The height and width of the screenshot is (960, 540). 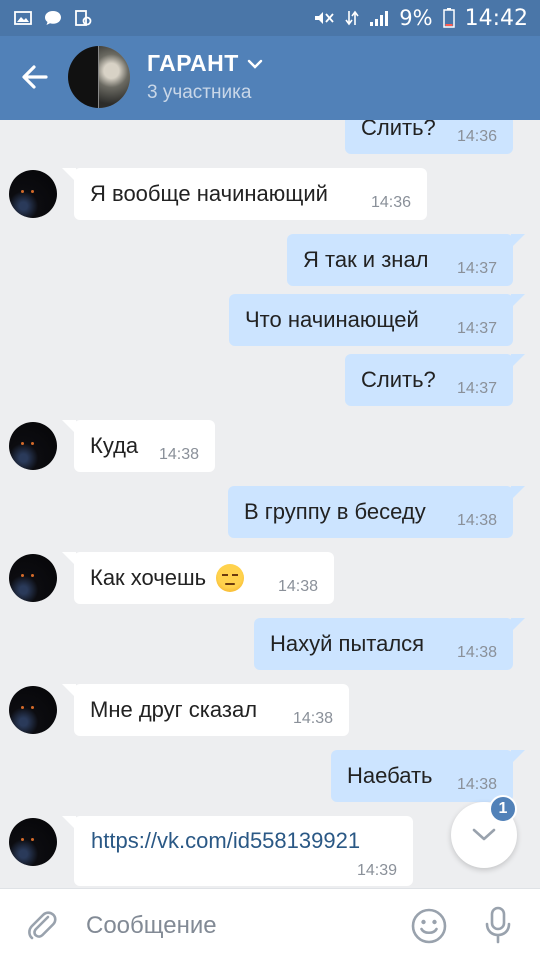 What do you see at coordinates (416, 18) in the screenshot?
I see `battery-percent: 9%` at bounding box center [416, 18].